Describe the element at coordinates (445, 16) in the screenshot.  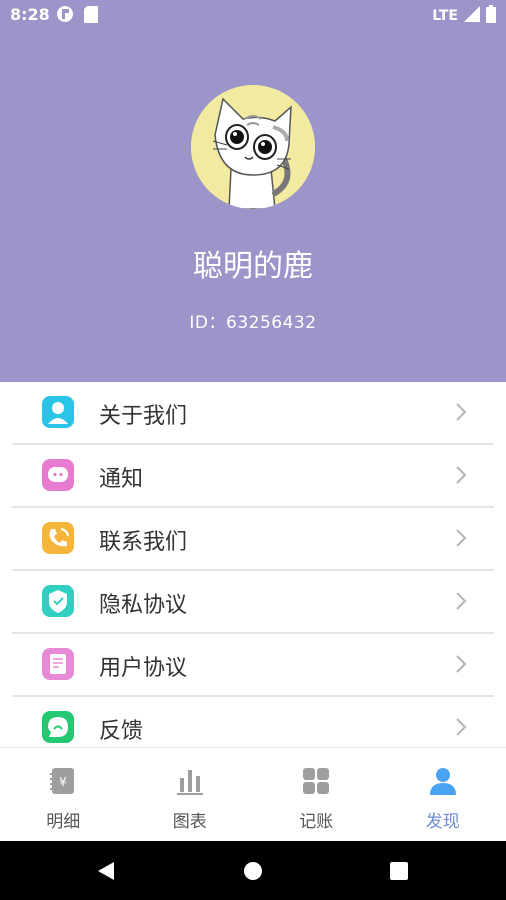
I see `network-type: LTE` at that location.